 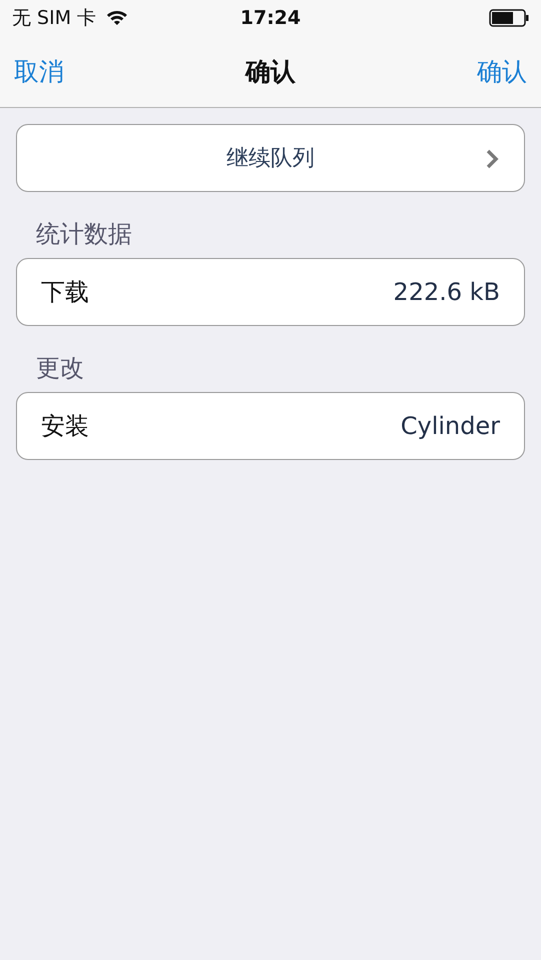 What do you see at coordinates (450, 426) in the screenshot?
I see `row-value: Cylinder` at bounding box center [450, 426].